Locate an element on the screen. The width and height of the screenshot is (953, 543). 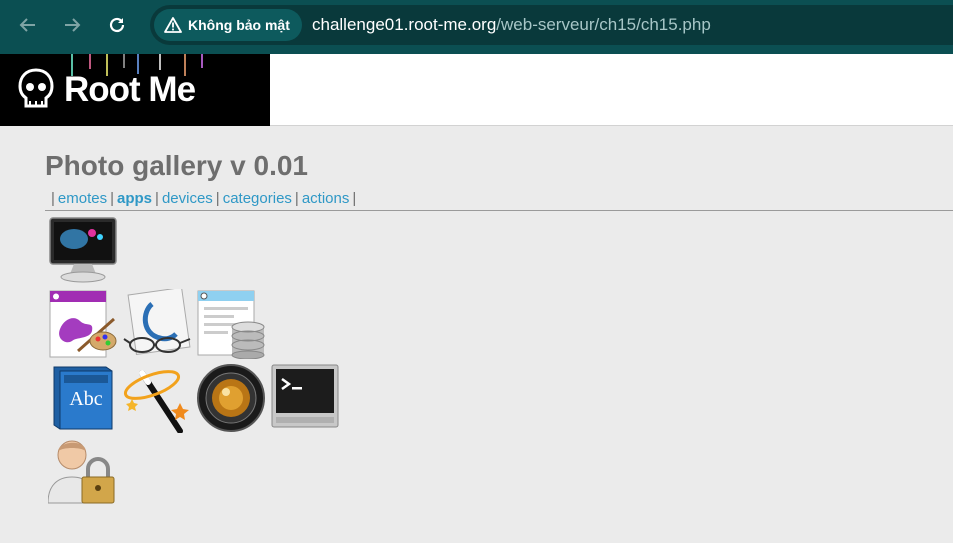
user-lock-icon is located at coordinates (81, 472).